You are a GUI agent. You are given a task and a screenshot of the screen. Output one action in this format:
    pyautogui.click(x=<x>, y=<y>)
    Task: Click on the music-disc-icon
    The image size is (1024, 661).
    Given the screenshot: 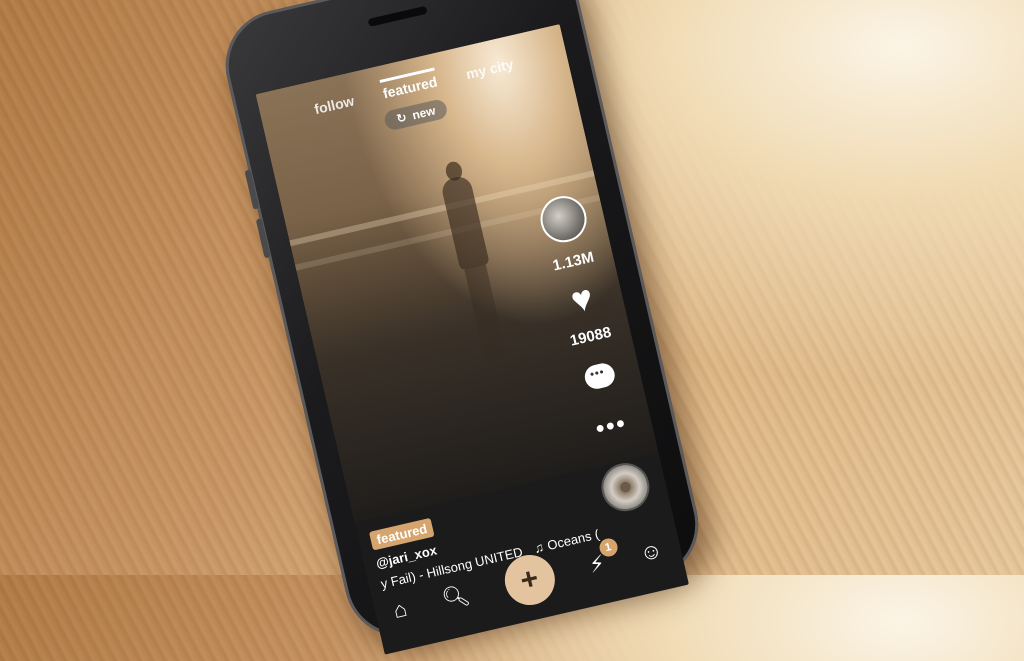 What is the action you would take?
    pyautogui.click(x=625, y=487)
    